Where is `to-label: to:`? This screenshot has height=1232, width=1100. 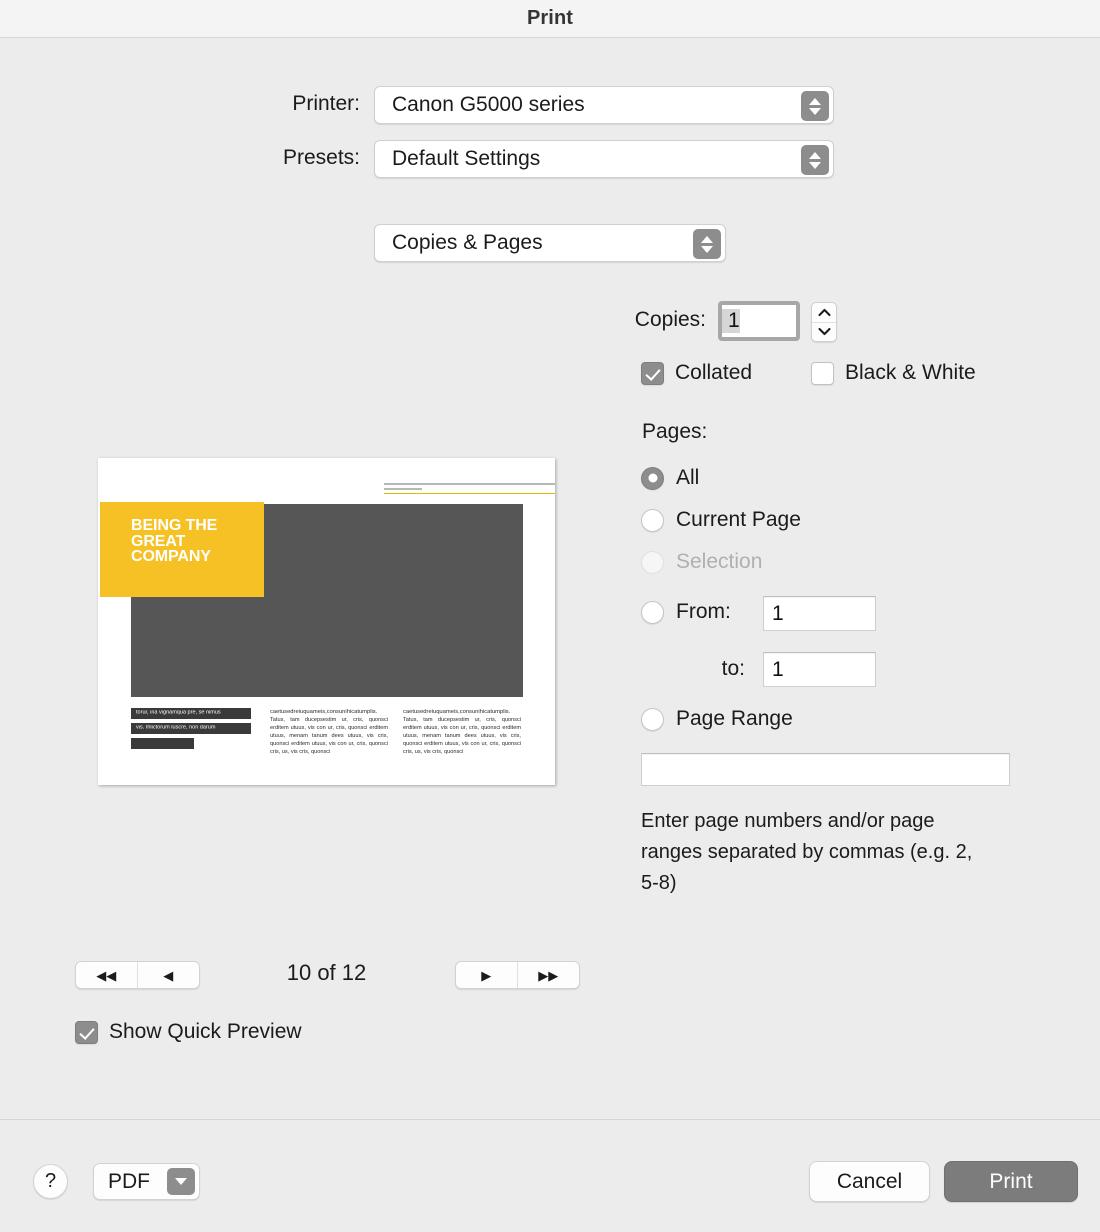
to-label: to: is located at coordinates (733, 668).